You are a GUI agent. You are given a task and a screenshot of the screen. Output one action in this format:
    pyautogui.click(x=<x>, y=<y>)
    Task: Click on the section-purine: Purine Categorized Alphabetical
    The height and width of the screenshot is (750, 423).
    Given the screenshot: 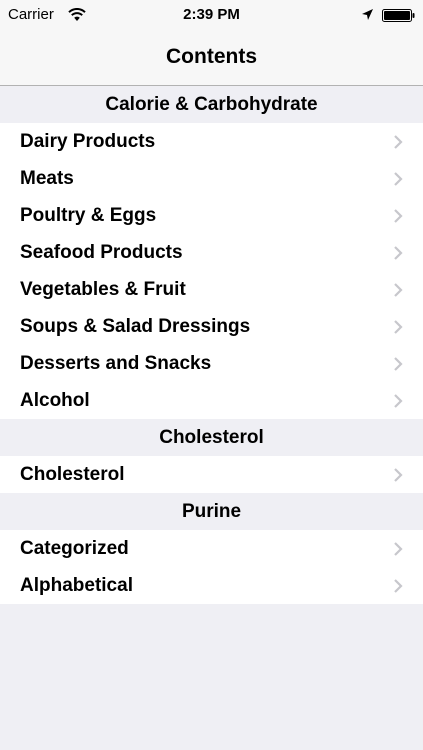 What is the action you would take?
    pyautogui.click(x=211, y=548)
    